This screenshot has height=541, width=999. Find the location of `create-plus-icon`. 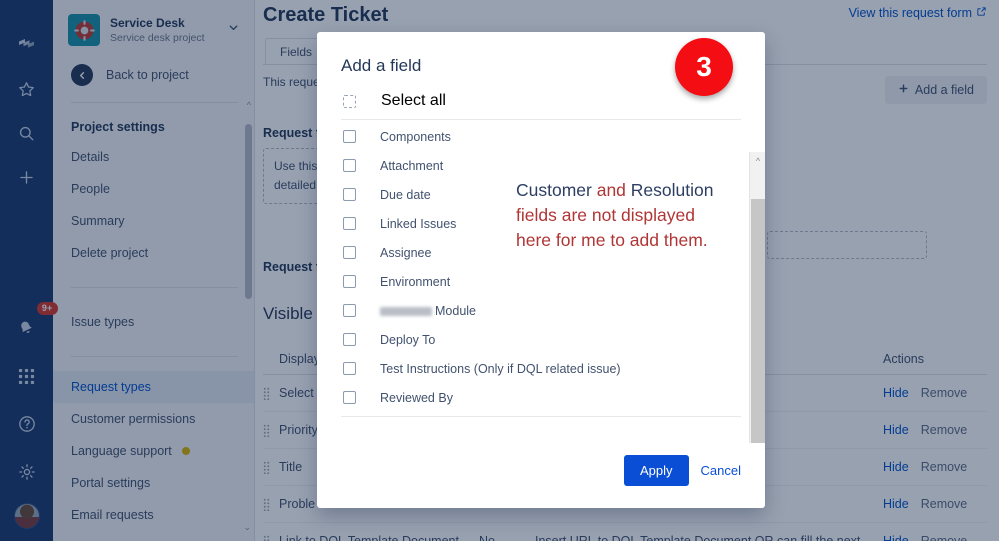

create-plus-icon is located at coordinates (27, 177).